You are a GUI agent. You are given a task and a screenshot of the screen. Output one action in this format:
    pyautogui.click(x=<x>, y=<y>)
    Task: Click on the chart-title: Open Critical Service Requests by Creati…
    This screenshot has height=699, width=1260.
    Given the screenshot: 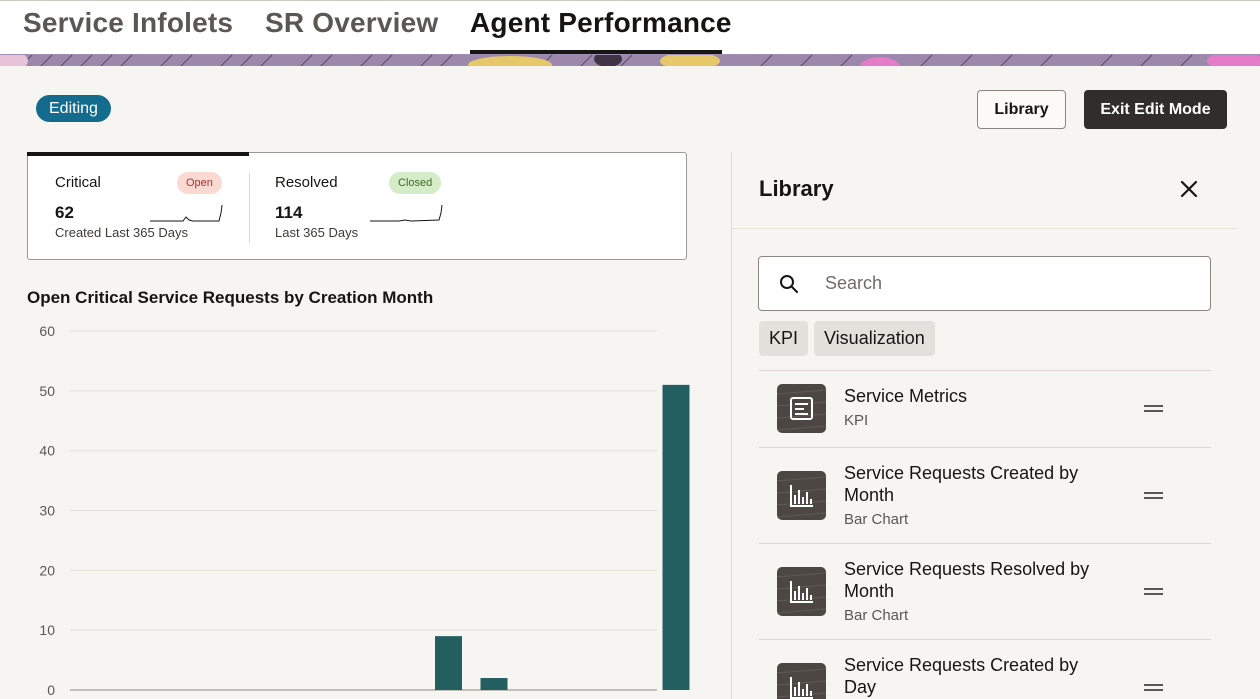 What is the action you would take?
    pyautogui.click(x=230, y=297)
    